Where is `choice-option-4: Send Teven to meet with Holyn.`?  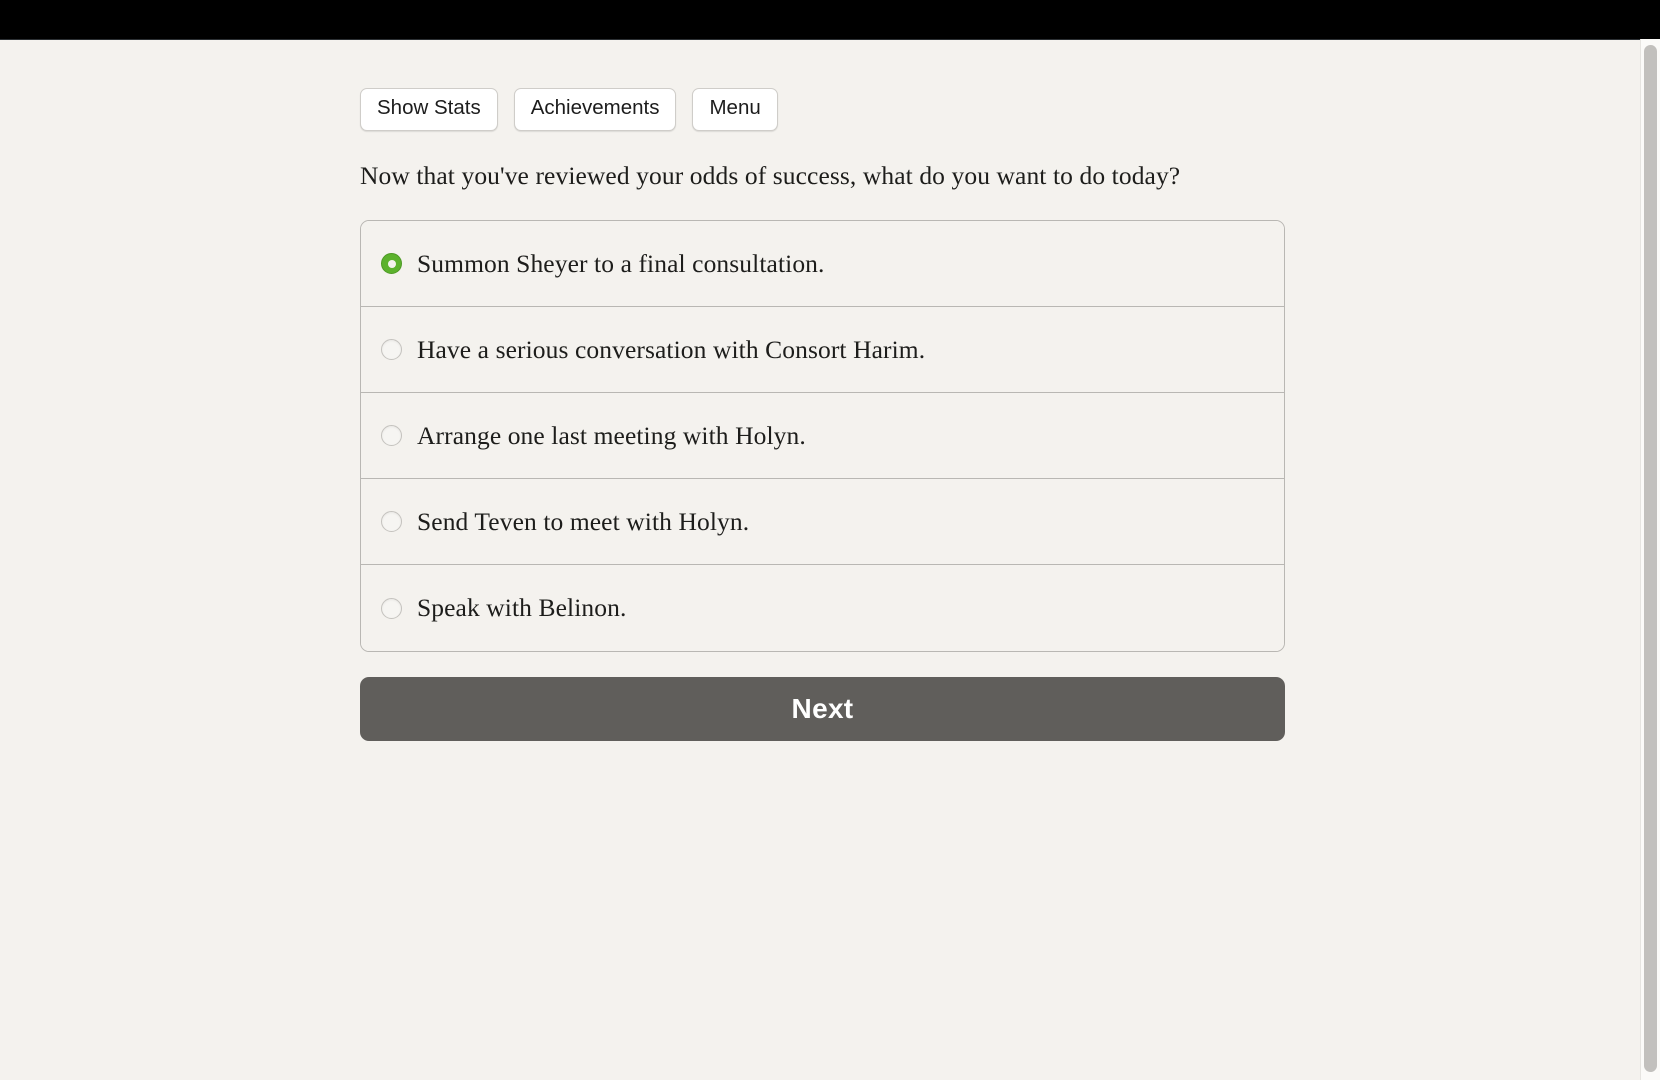 choice-option-4: Send Teven to meet with Holyn. is located at coordinates (822, 522).